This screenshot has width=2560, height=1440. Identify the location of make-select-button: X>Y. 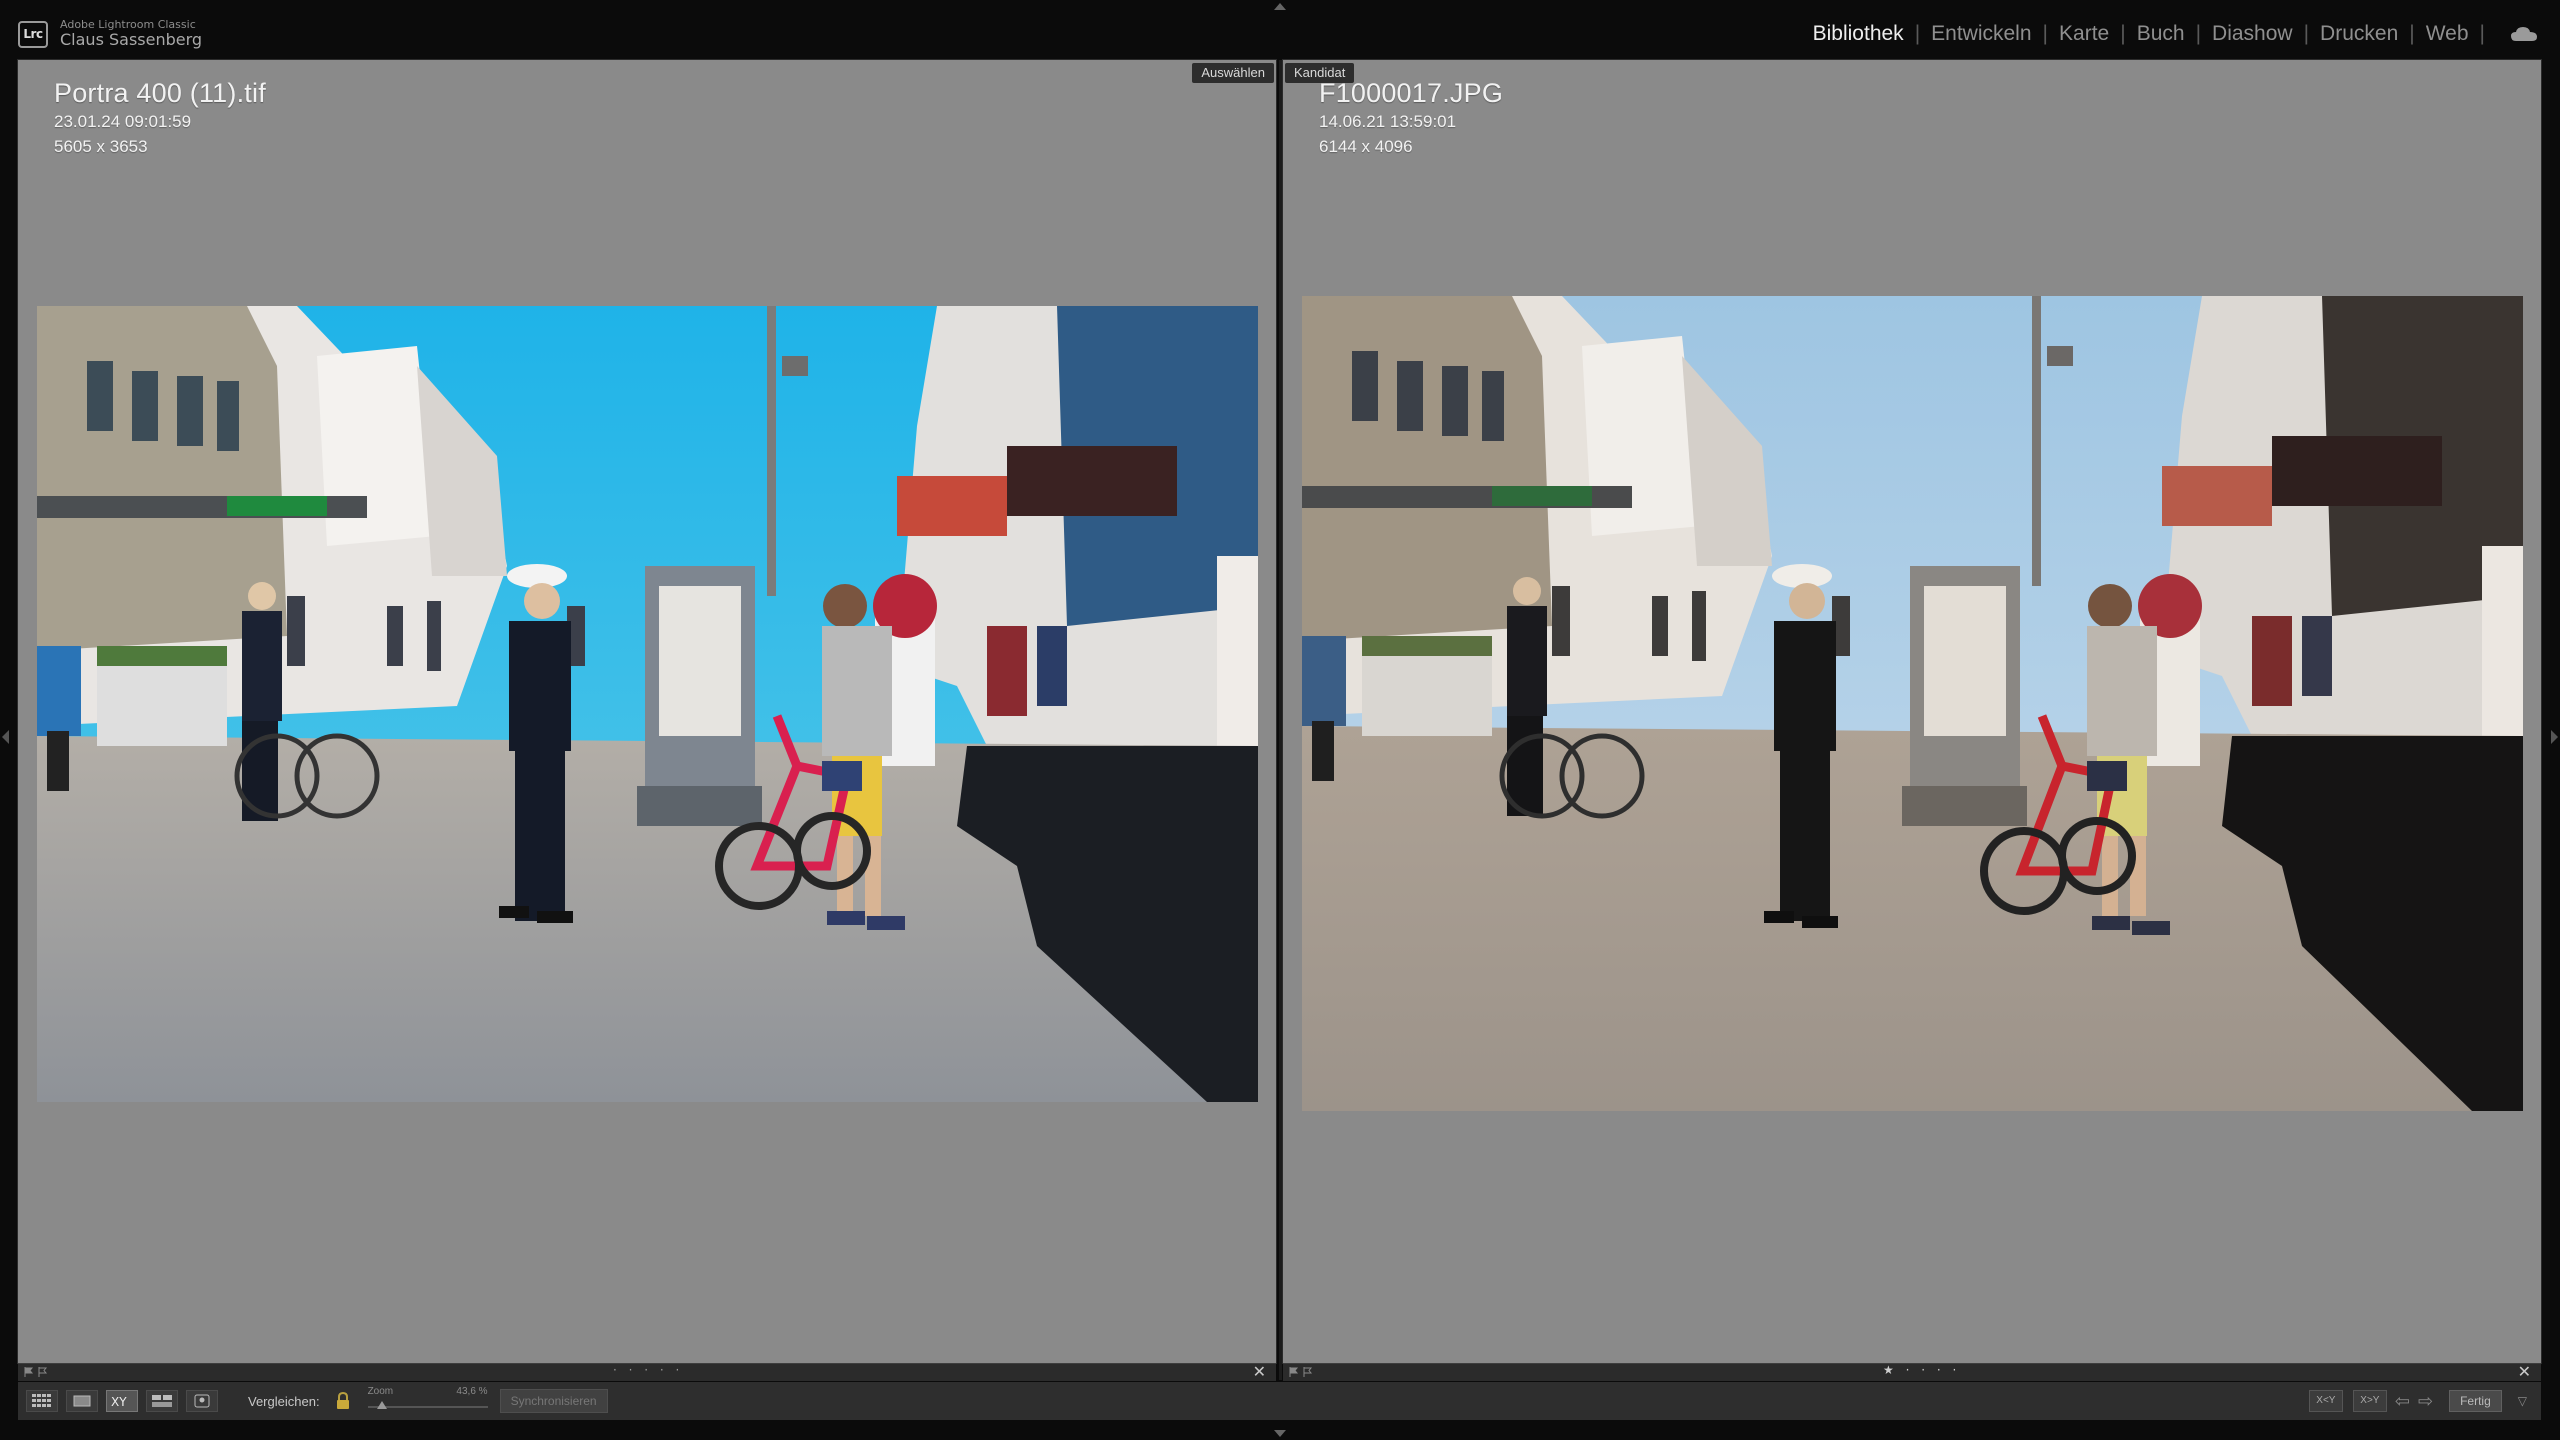
(2369, 1401).